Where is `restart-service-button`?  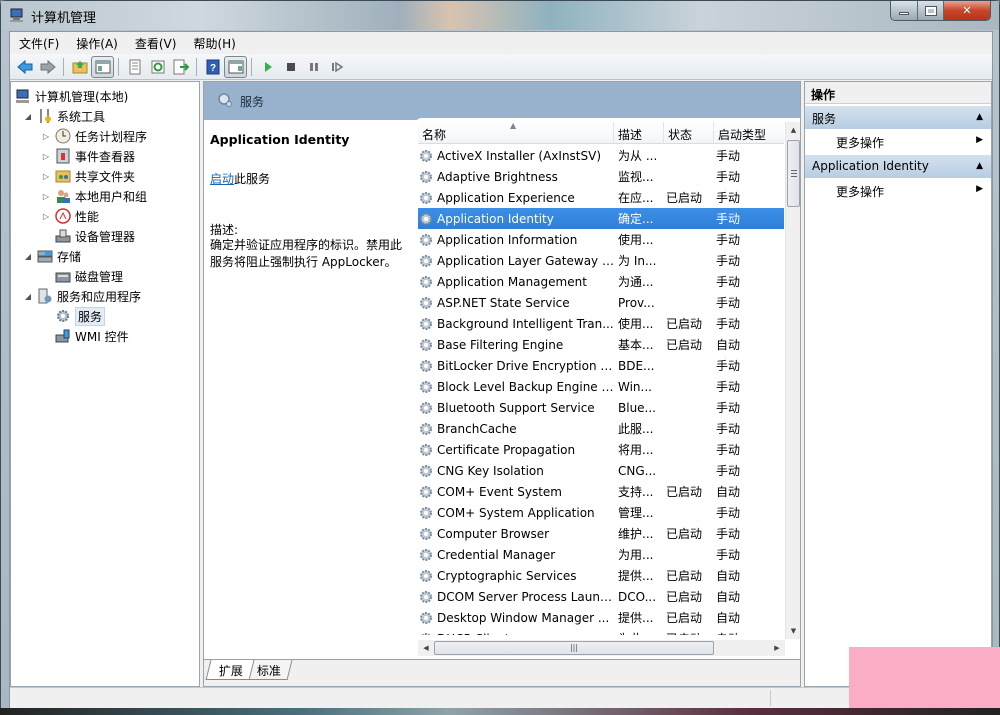
restart-service-button is located at coordinates (336, 67).